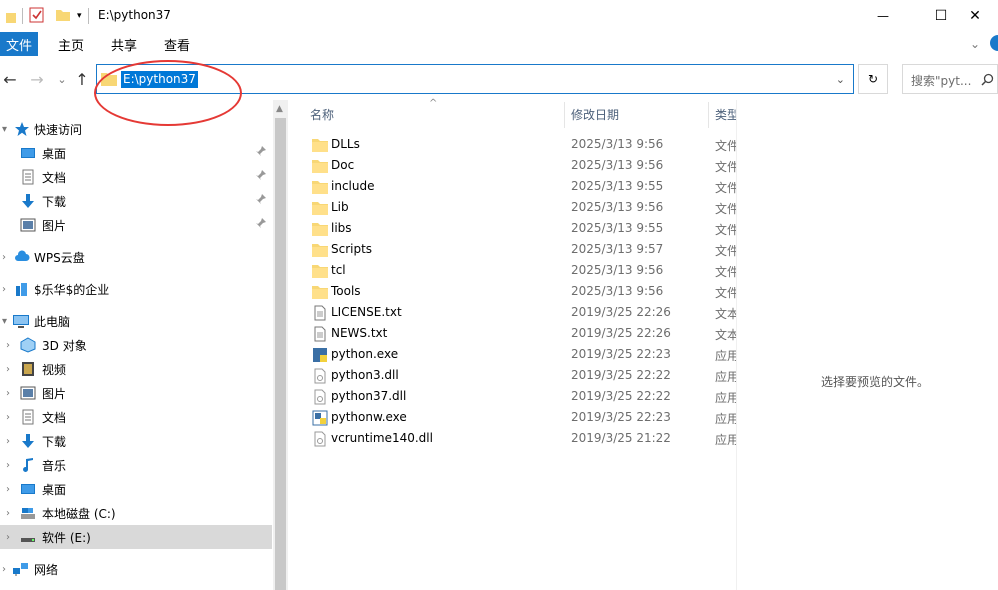 Image resolution: width=998 pixels, height=590 pixels. Describe the element at coordinates (512, 312) in the screenshot. I see `file-row: LICENSE.txt 2019/3/25 22:26 文本` at that location.